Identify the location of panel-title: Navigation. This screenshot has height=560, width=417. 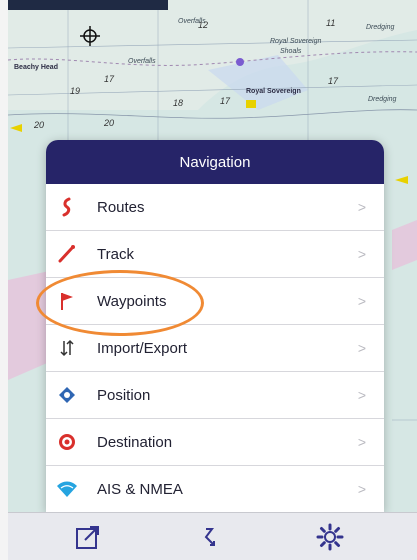
(215, 162).